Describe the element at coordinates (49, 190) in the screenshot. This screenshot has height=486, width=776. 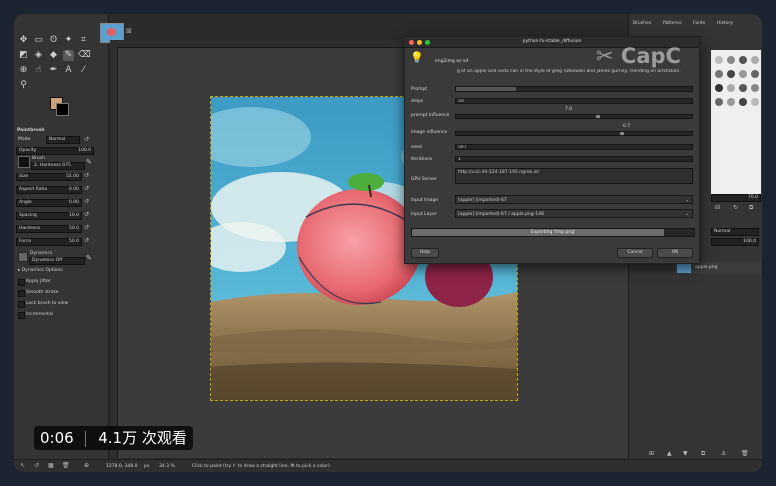
I see `aspect-ratio-slider: Aspect Ratio 0.00` at that location.